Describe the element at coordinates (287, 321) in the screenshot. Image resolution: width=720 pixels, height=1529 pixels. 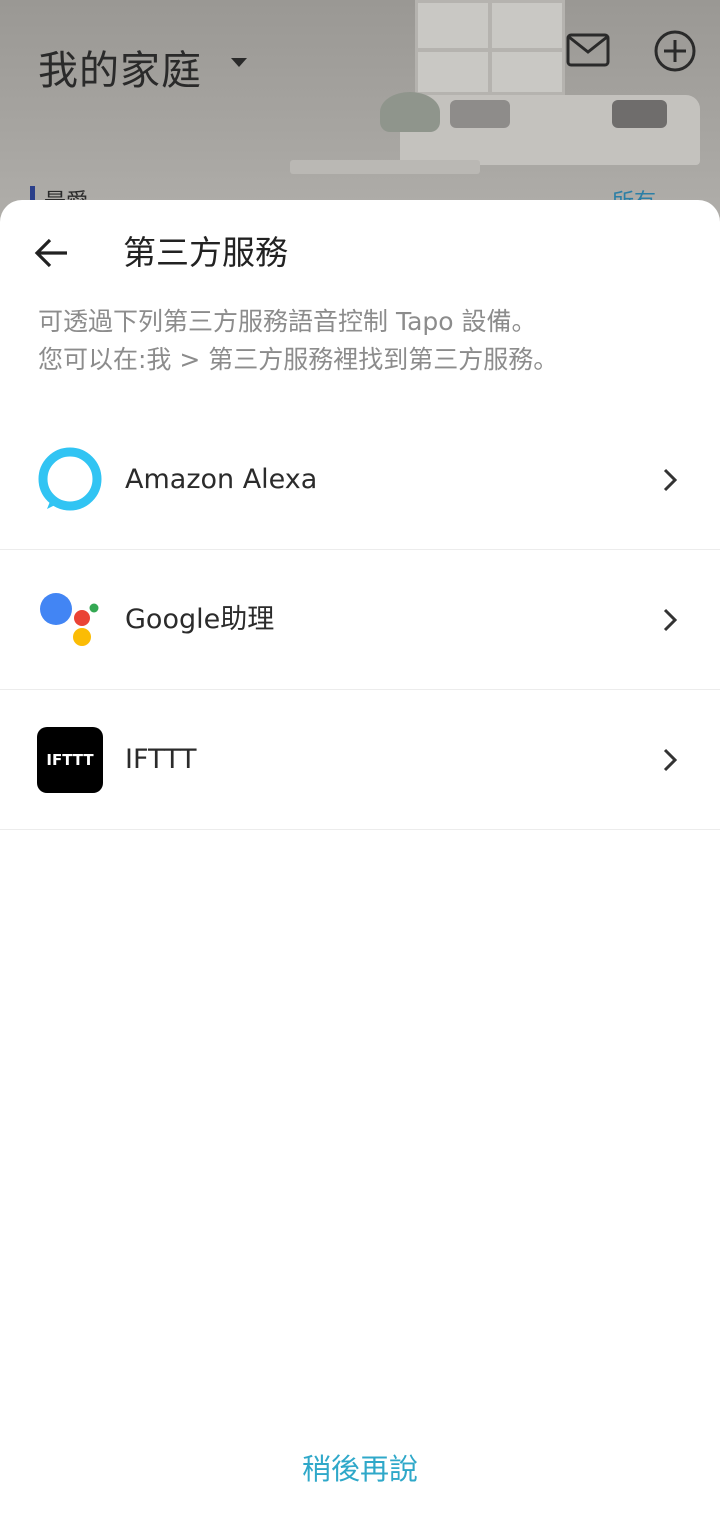
I see `description-line: 可透過下列第三方服務語音控制 Tapo 設備。` at that location.